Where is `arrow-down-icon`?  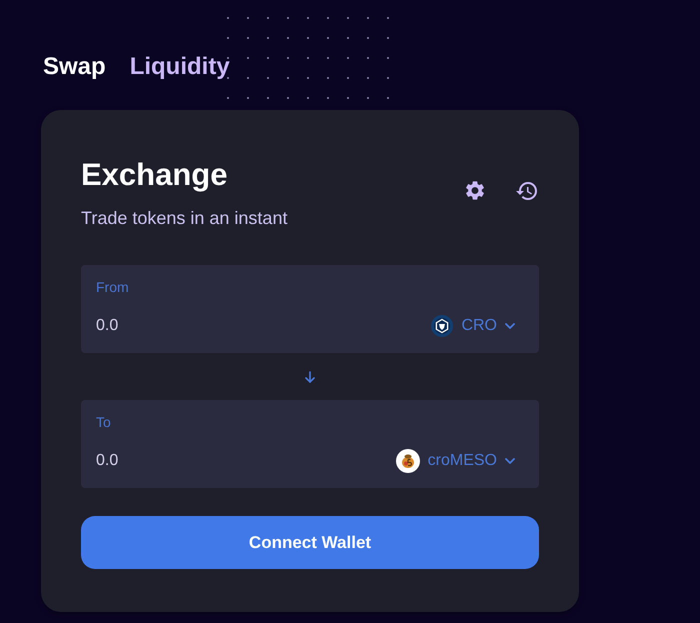 arrow-down-icon is located at coordinates (310, 376).